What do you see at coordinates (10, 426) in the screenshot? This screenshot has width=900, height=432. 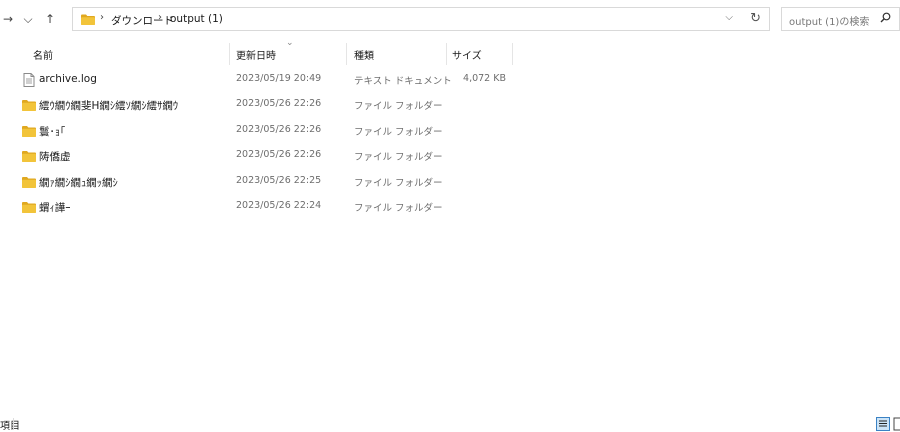 I see `item-count-label: 項目` at bounding box center [10, 426].